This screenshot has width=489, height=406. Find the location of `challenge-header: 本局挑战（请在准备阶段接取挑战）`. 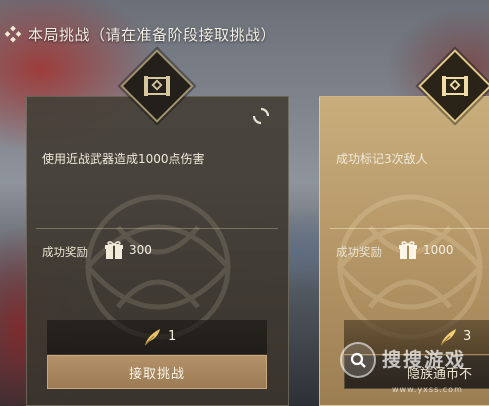

challenge-header: 本局挑战（请在准备阶段接取挑战） is located at coordinates (160, 34).